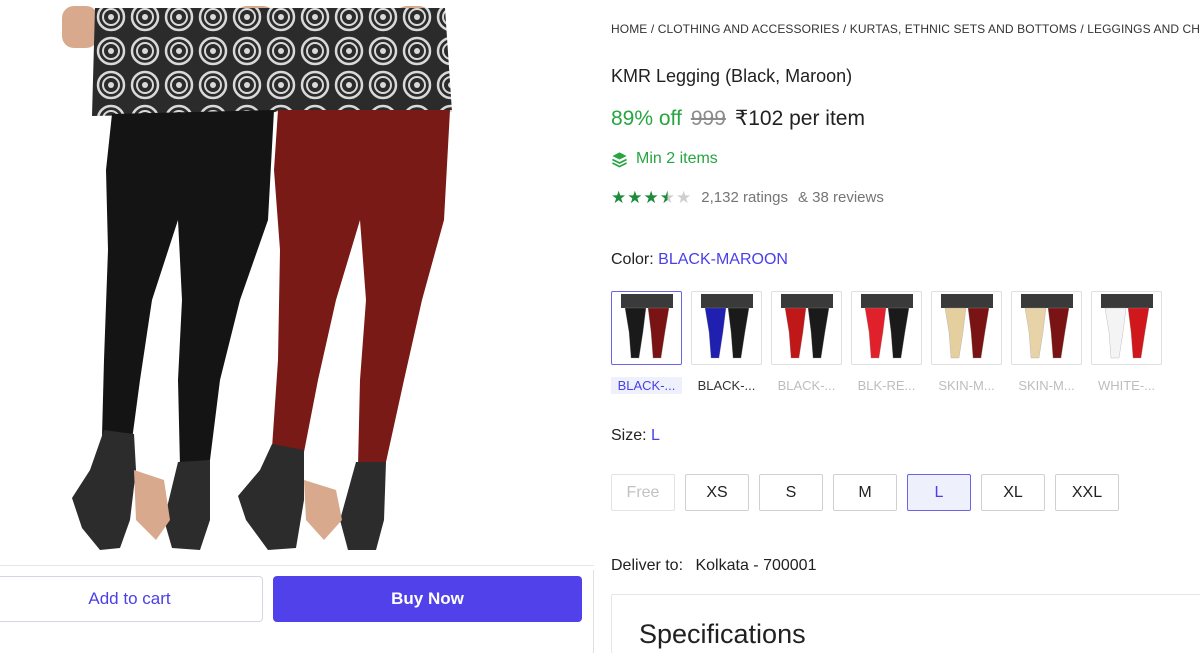 The height and width of the screenshot is (653, 1200). What do you see at coordinates (131, 599) in the screenshot?
I see `add-to-cart-button: Add to cart` at bounding box center [131, 599].